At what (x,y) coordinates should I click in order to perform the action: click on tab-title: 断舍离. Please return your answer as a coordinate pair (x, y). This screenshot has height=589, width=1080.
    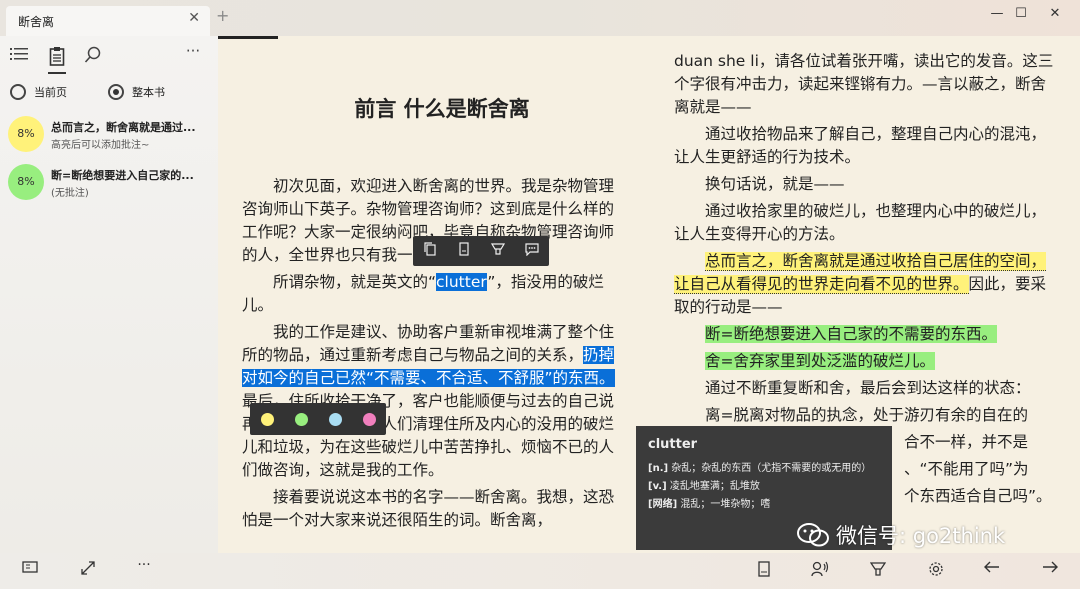
    Looking at the image, I should click on (36, 22).